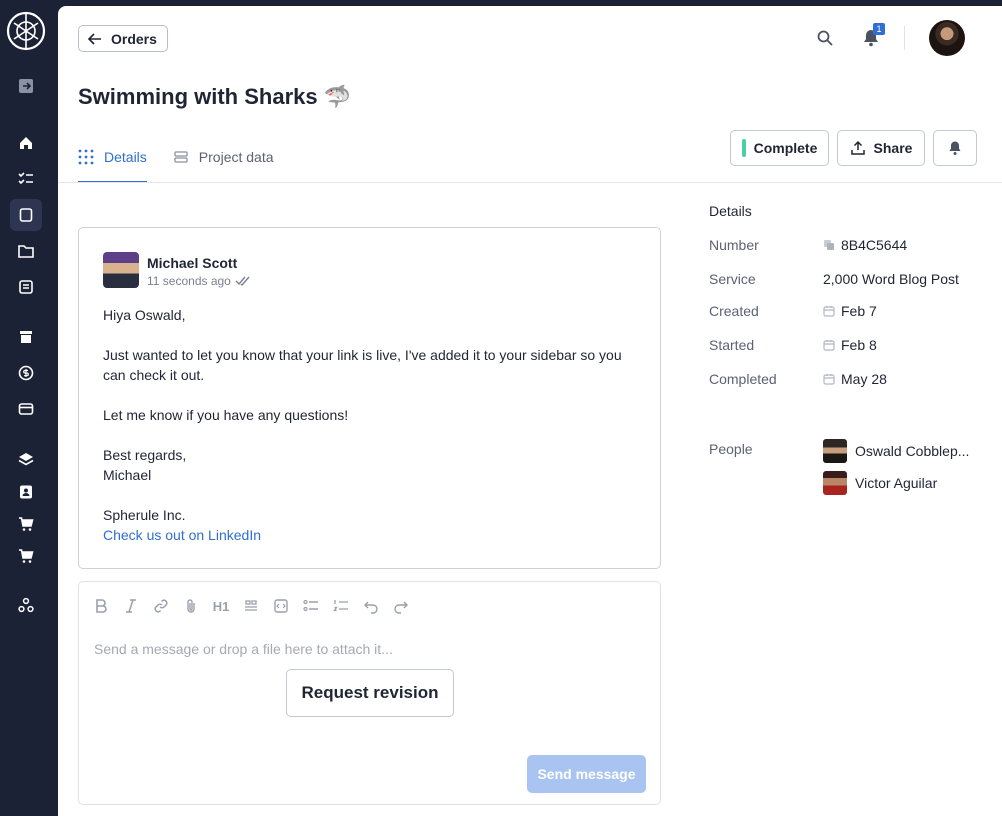  What do you see at coordinates (732, 279) in the screenshot?
I see `detail-label: Service` at bounding box center [732, 279].